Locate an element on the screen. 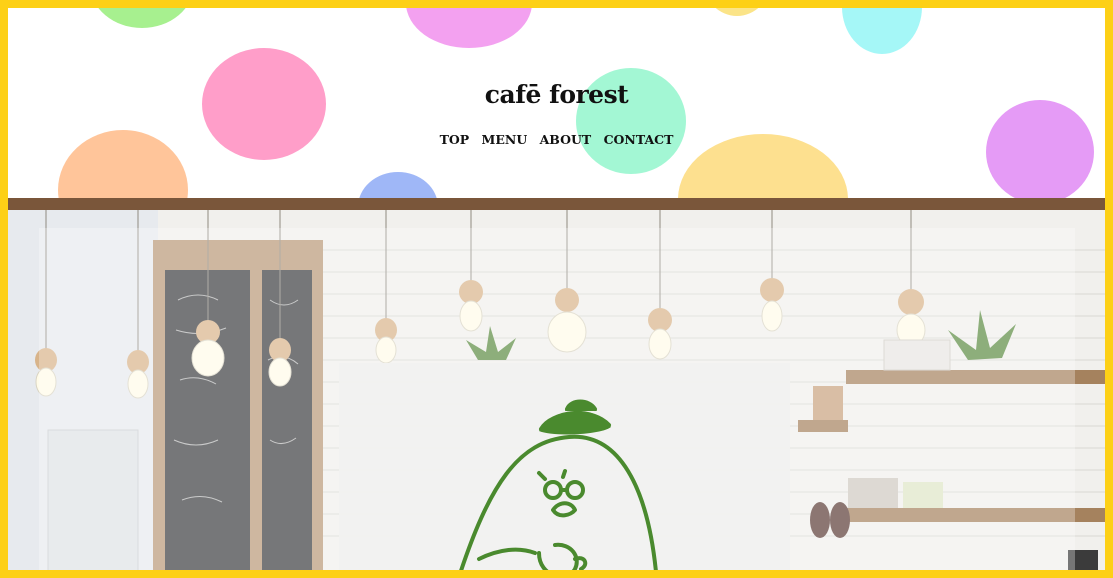 Image resolution: width=1113 pixels, height=578 pixels. nav-item-contact: CONTACT is located at coordinates (639, 139).